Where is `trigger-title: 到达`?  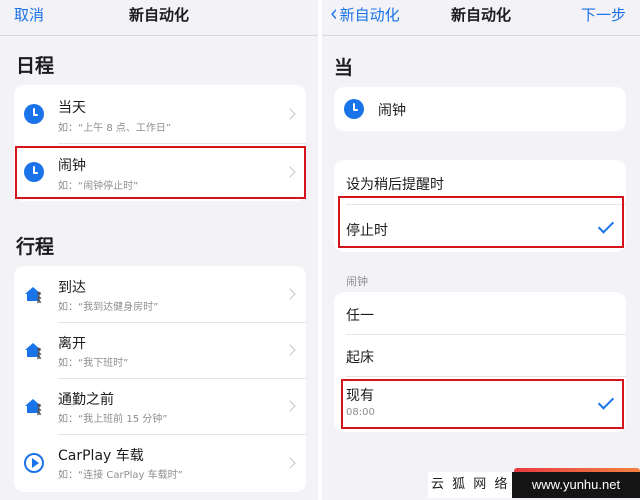
trigger-title: 到达 is located at coordinates (72, 288).